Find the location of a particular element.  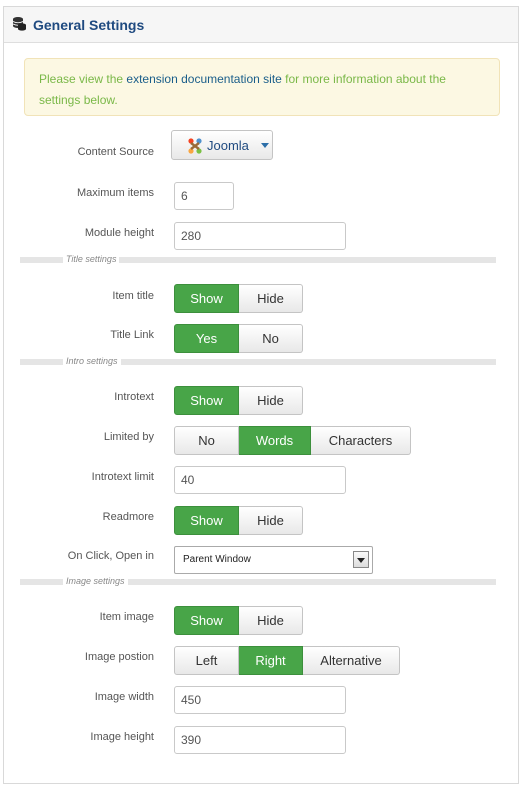

item-title-toggle: Show Hide is located at coordinates (238, 298).